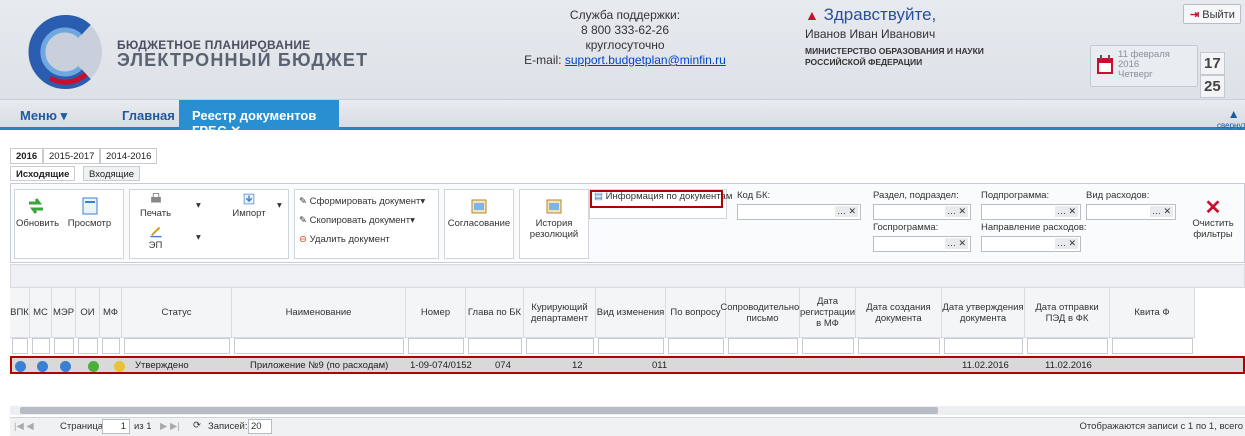 This screenshot has width=1245, height=436. What do you see at coordinates (696, 313) in the screenshot?
I see `column-header: По вопросу` at bounding box center [696, 313].